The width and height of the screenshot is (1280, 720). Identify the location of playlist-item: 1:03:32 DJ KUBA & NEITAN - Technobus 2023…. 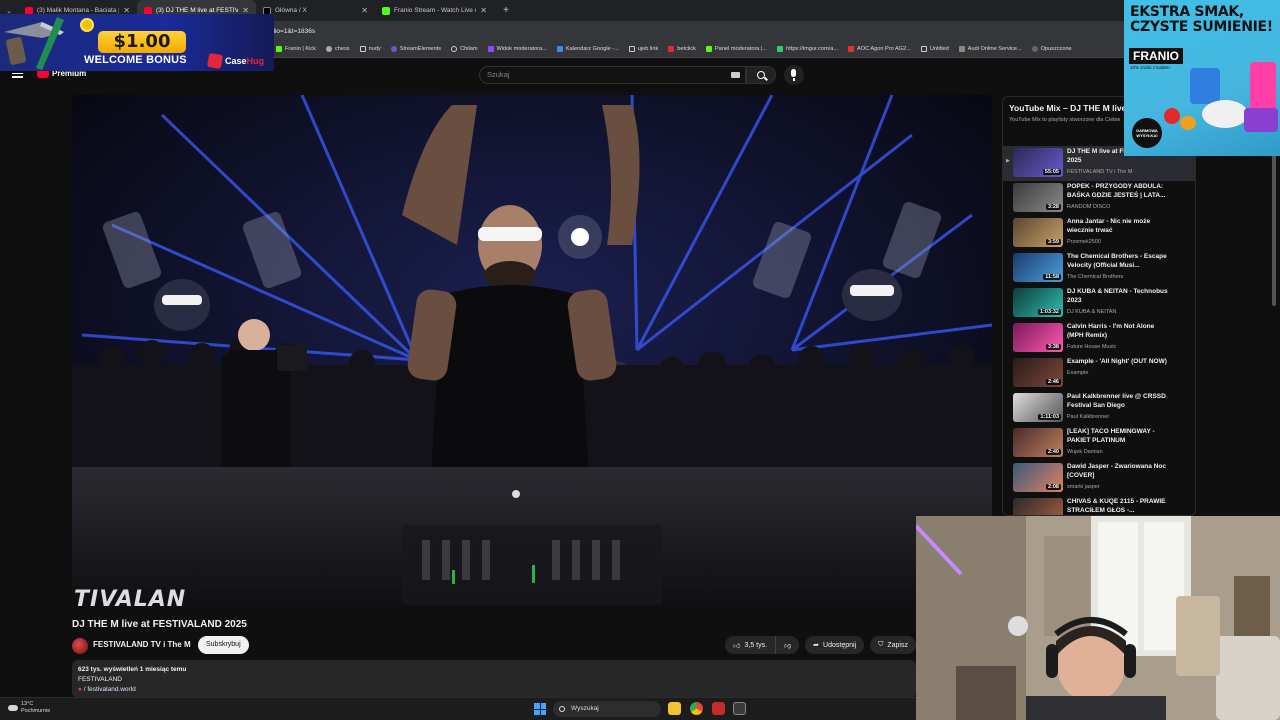
(1099, 303).